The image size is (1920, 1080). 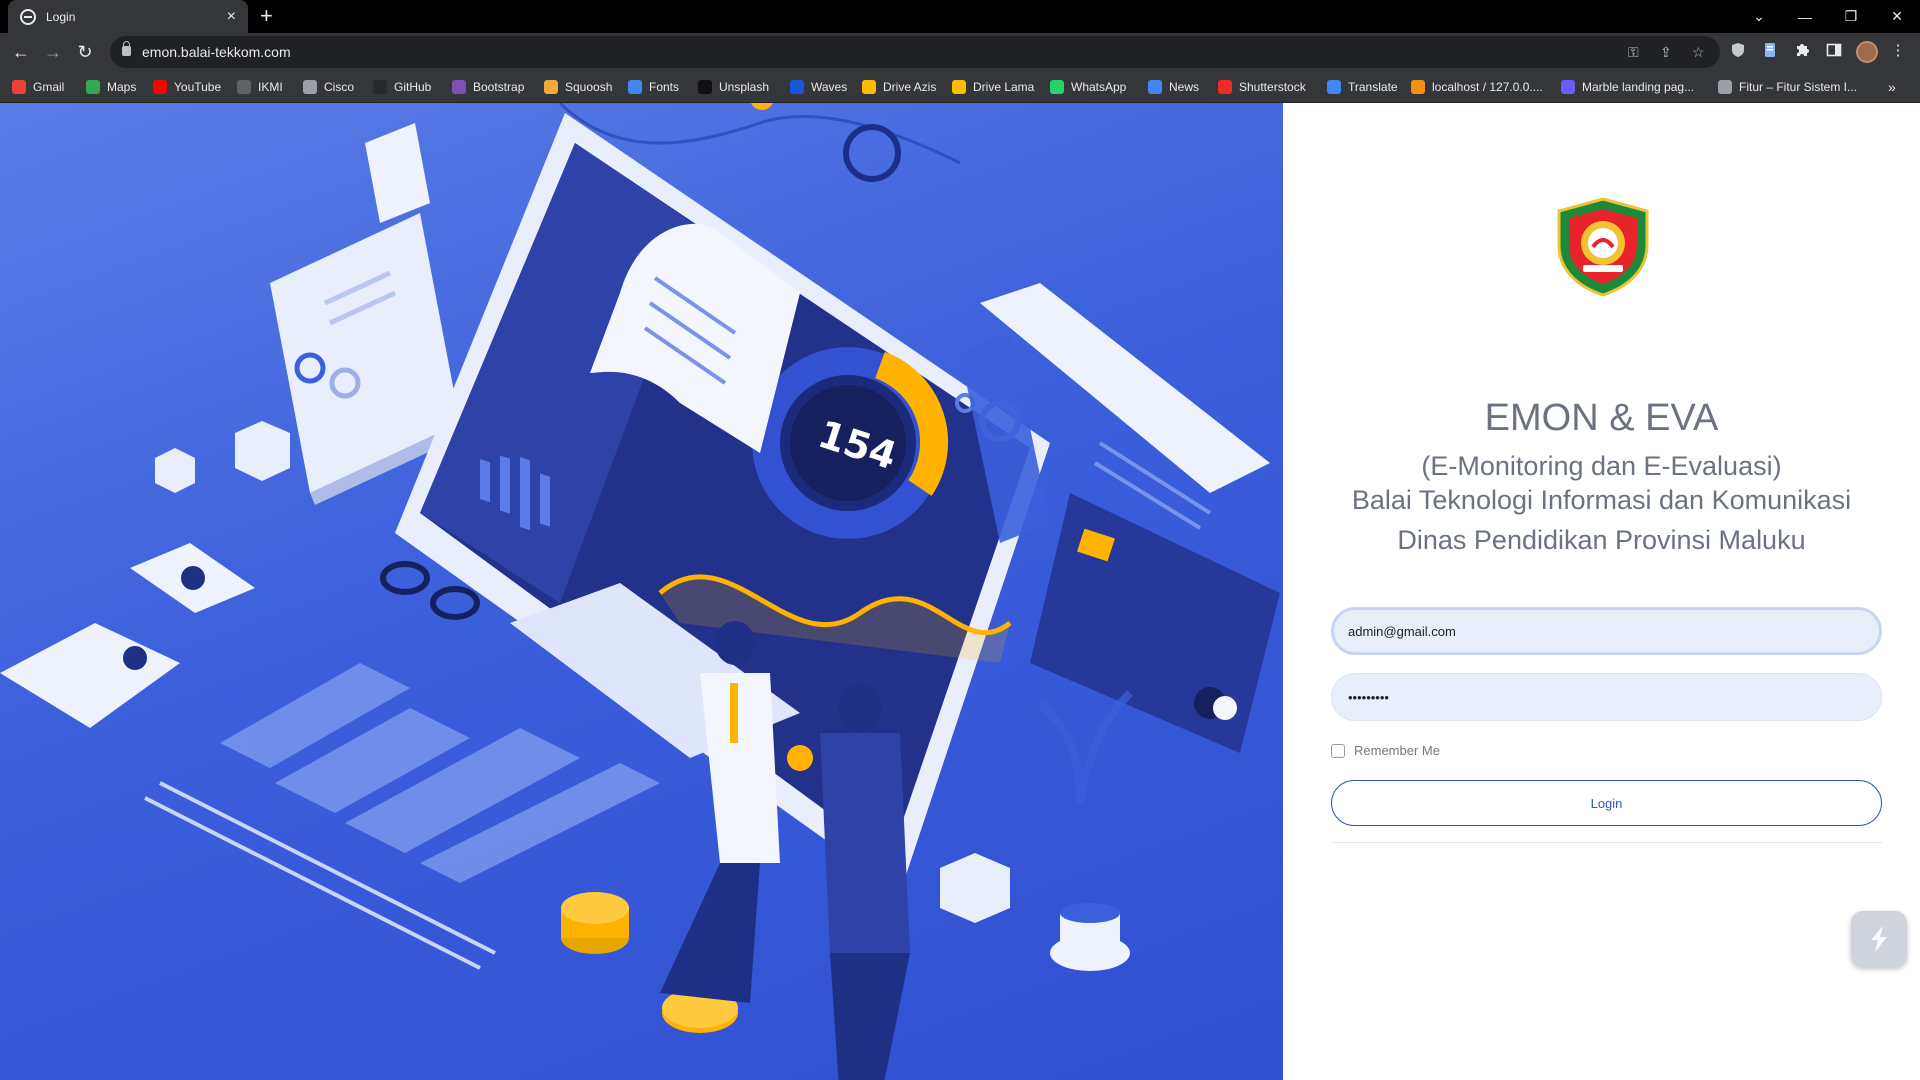 I want to click on bookmark-label: Squoosh, so click(x=589, y=87).